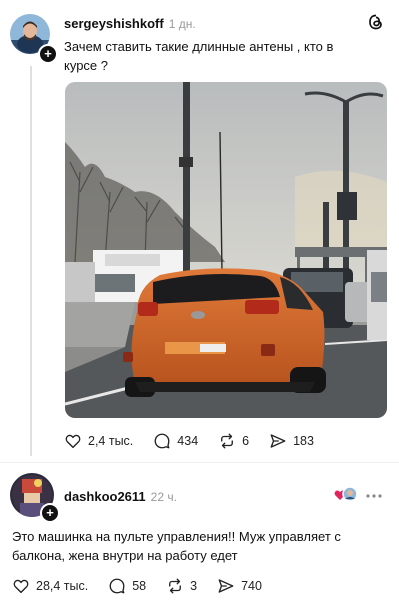 This screenshot has height=600, width=399. I want to click on thread-line, so click(31, 261).